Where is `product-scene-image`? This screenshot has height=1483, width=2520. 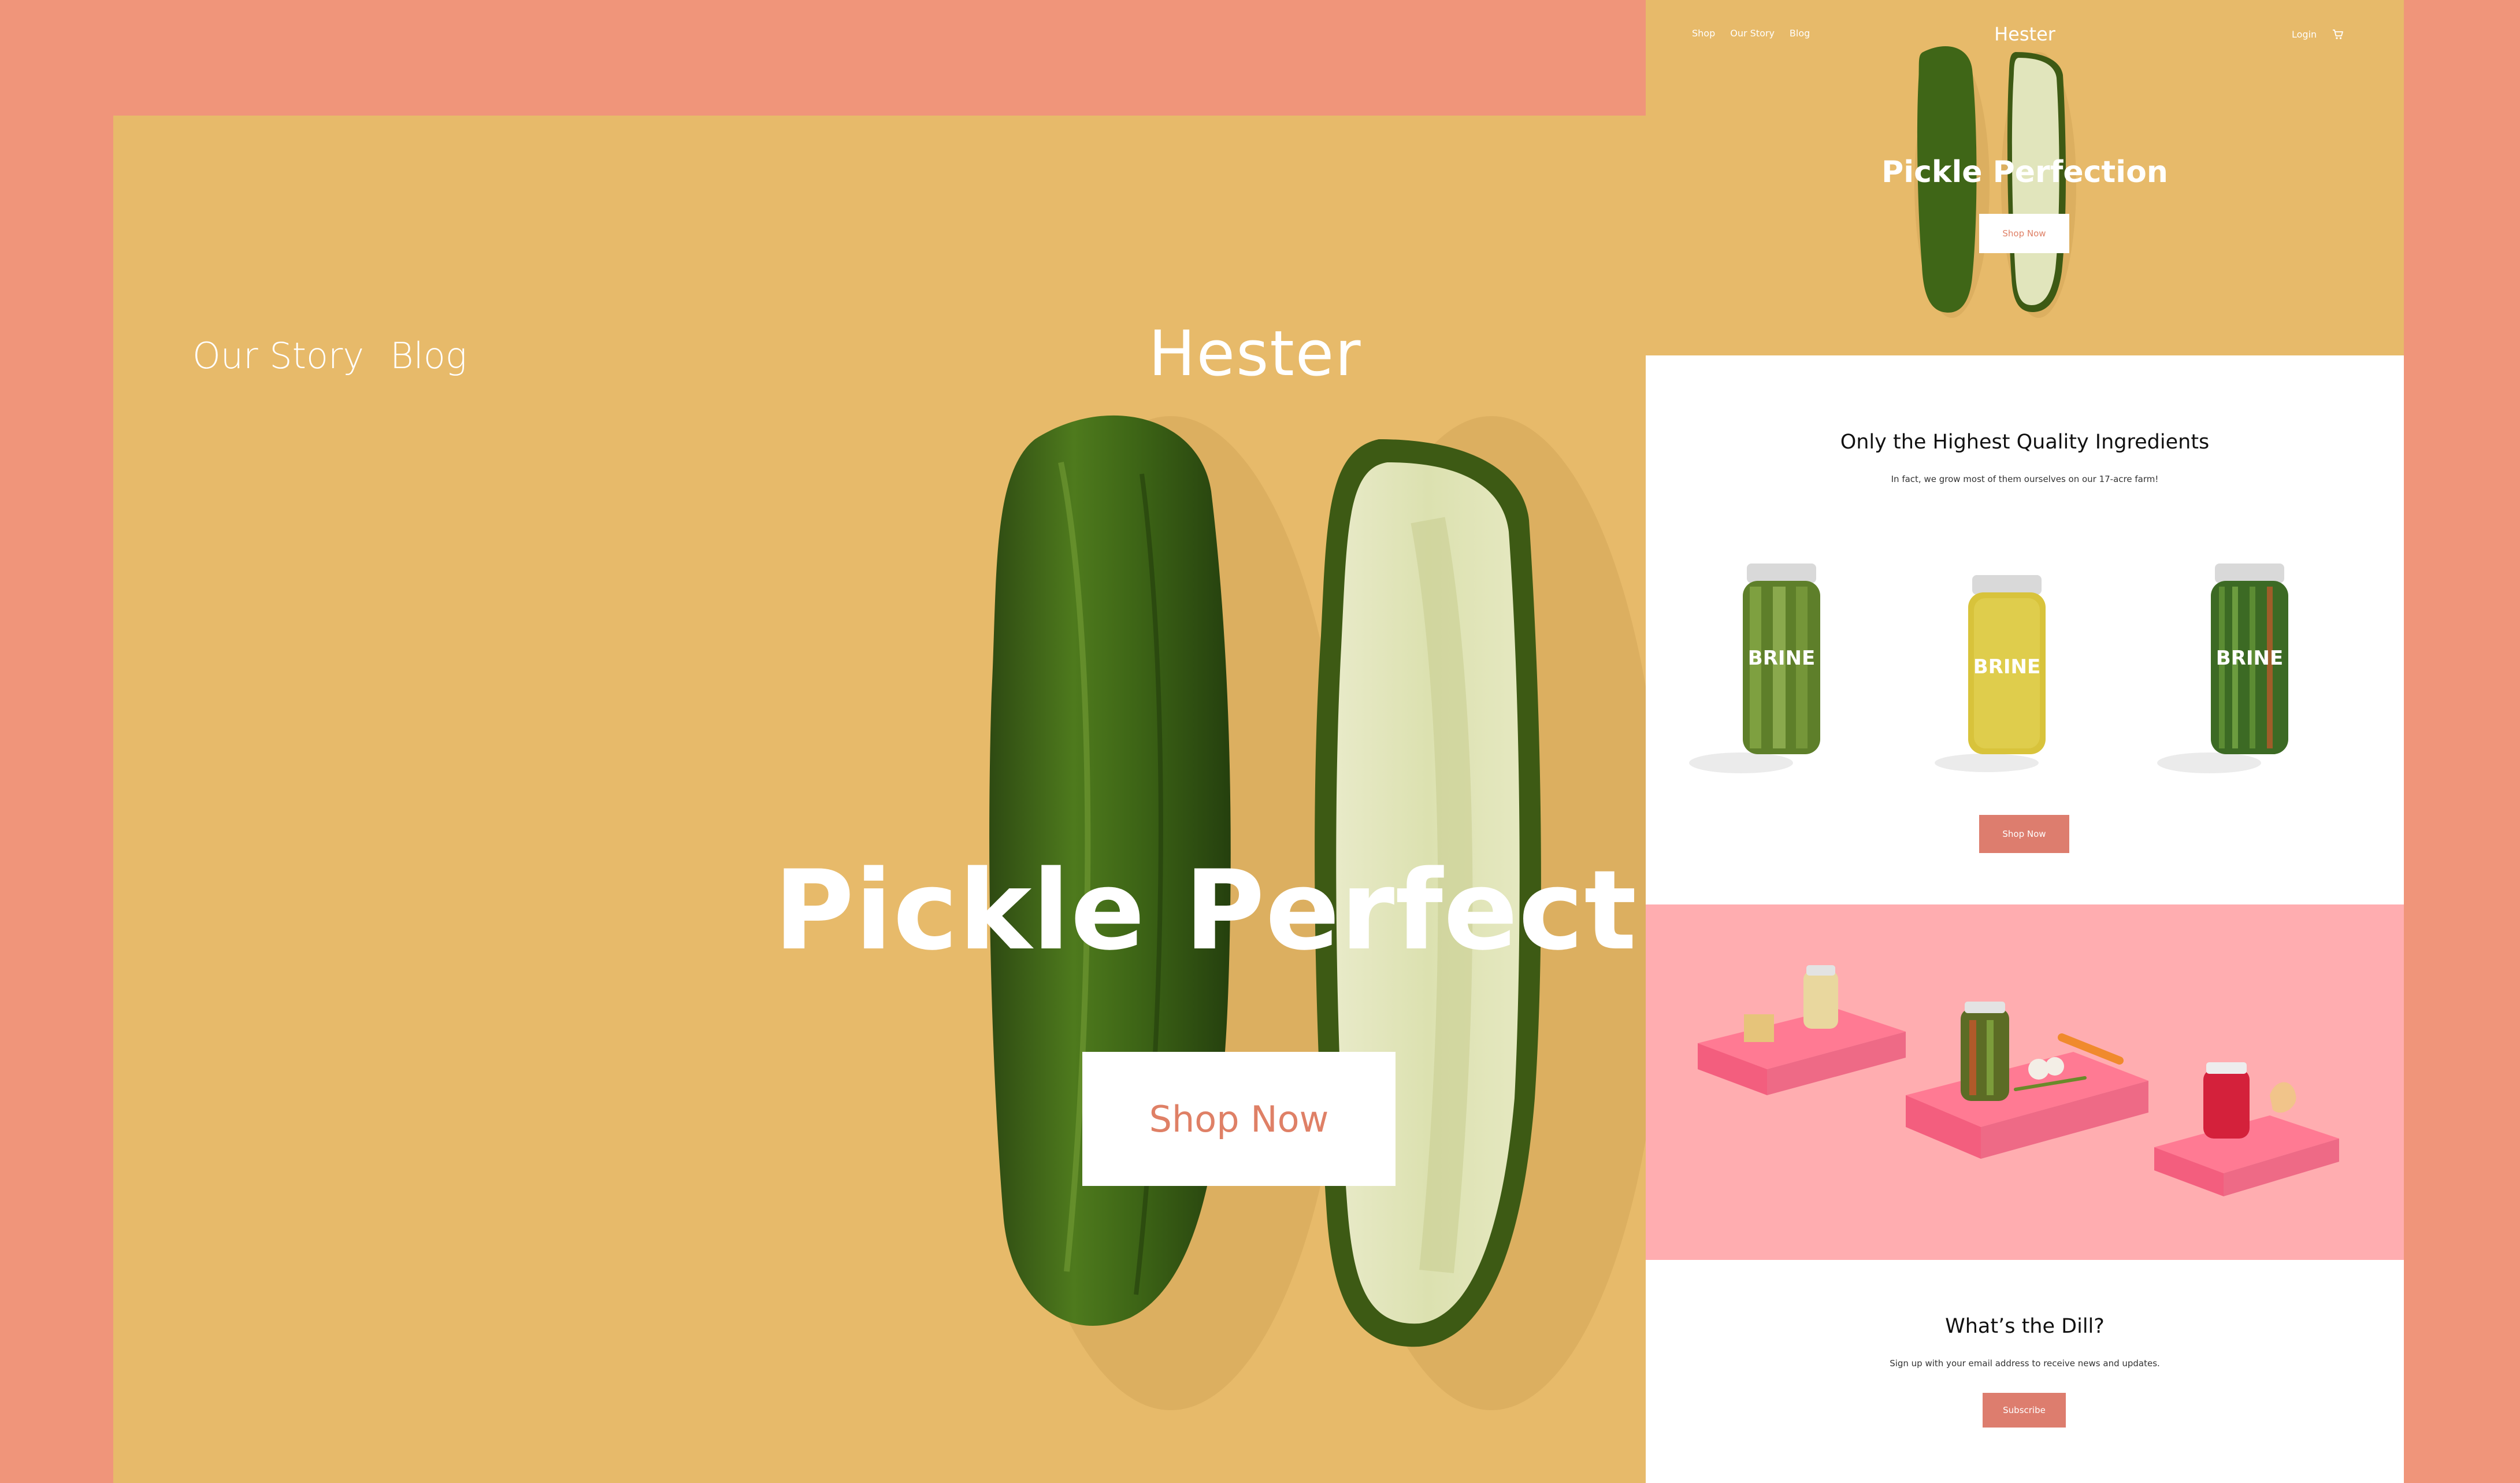
product-scene-image is located at coordinates (2018, 1080).